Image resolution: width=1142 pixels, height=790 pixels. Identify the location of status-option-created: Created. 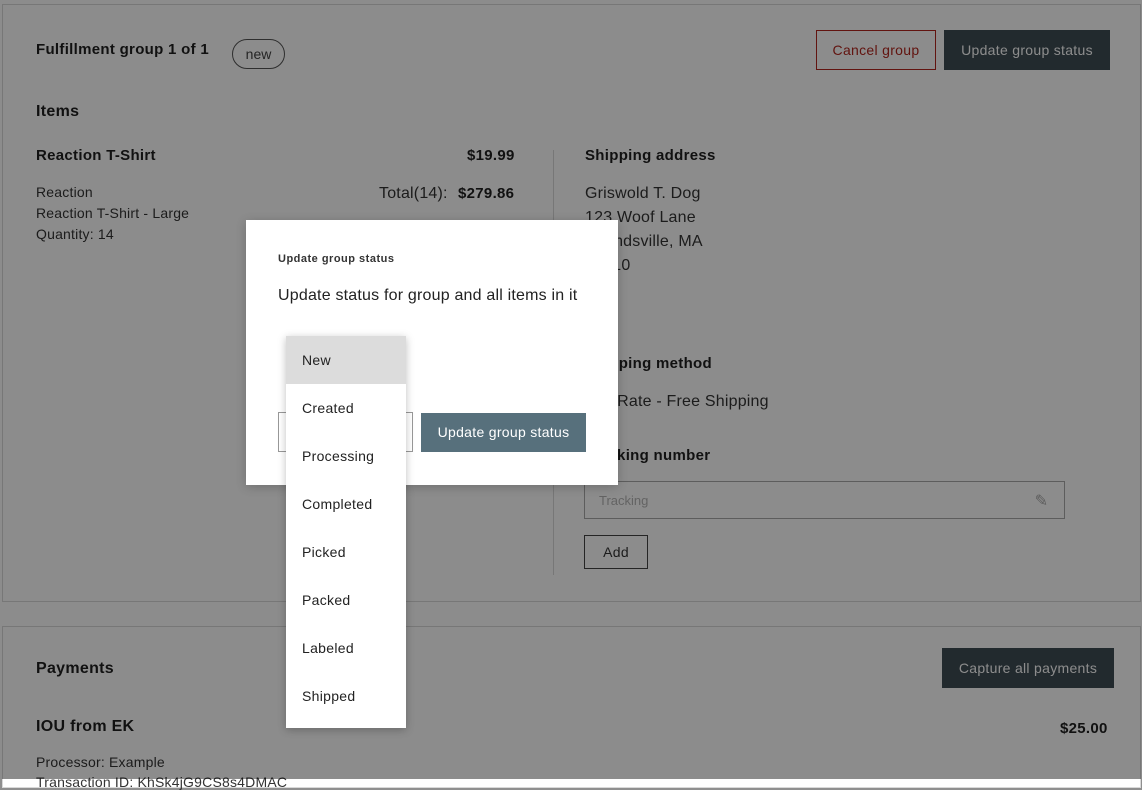
(346, 408).